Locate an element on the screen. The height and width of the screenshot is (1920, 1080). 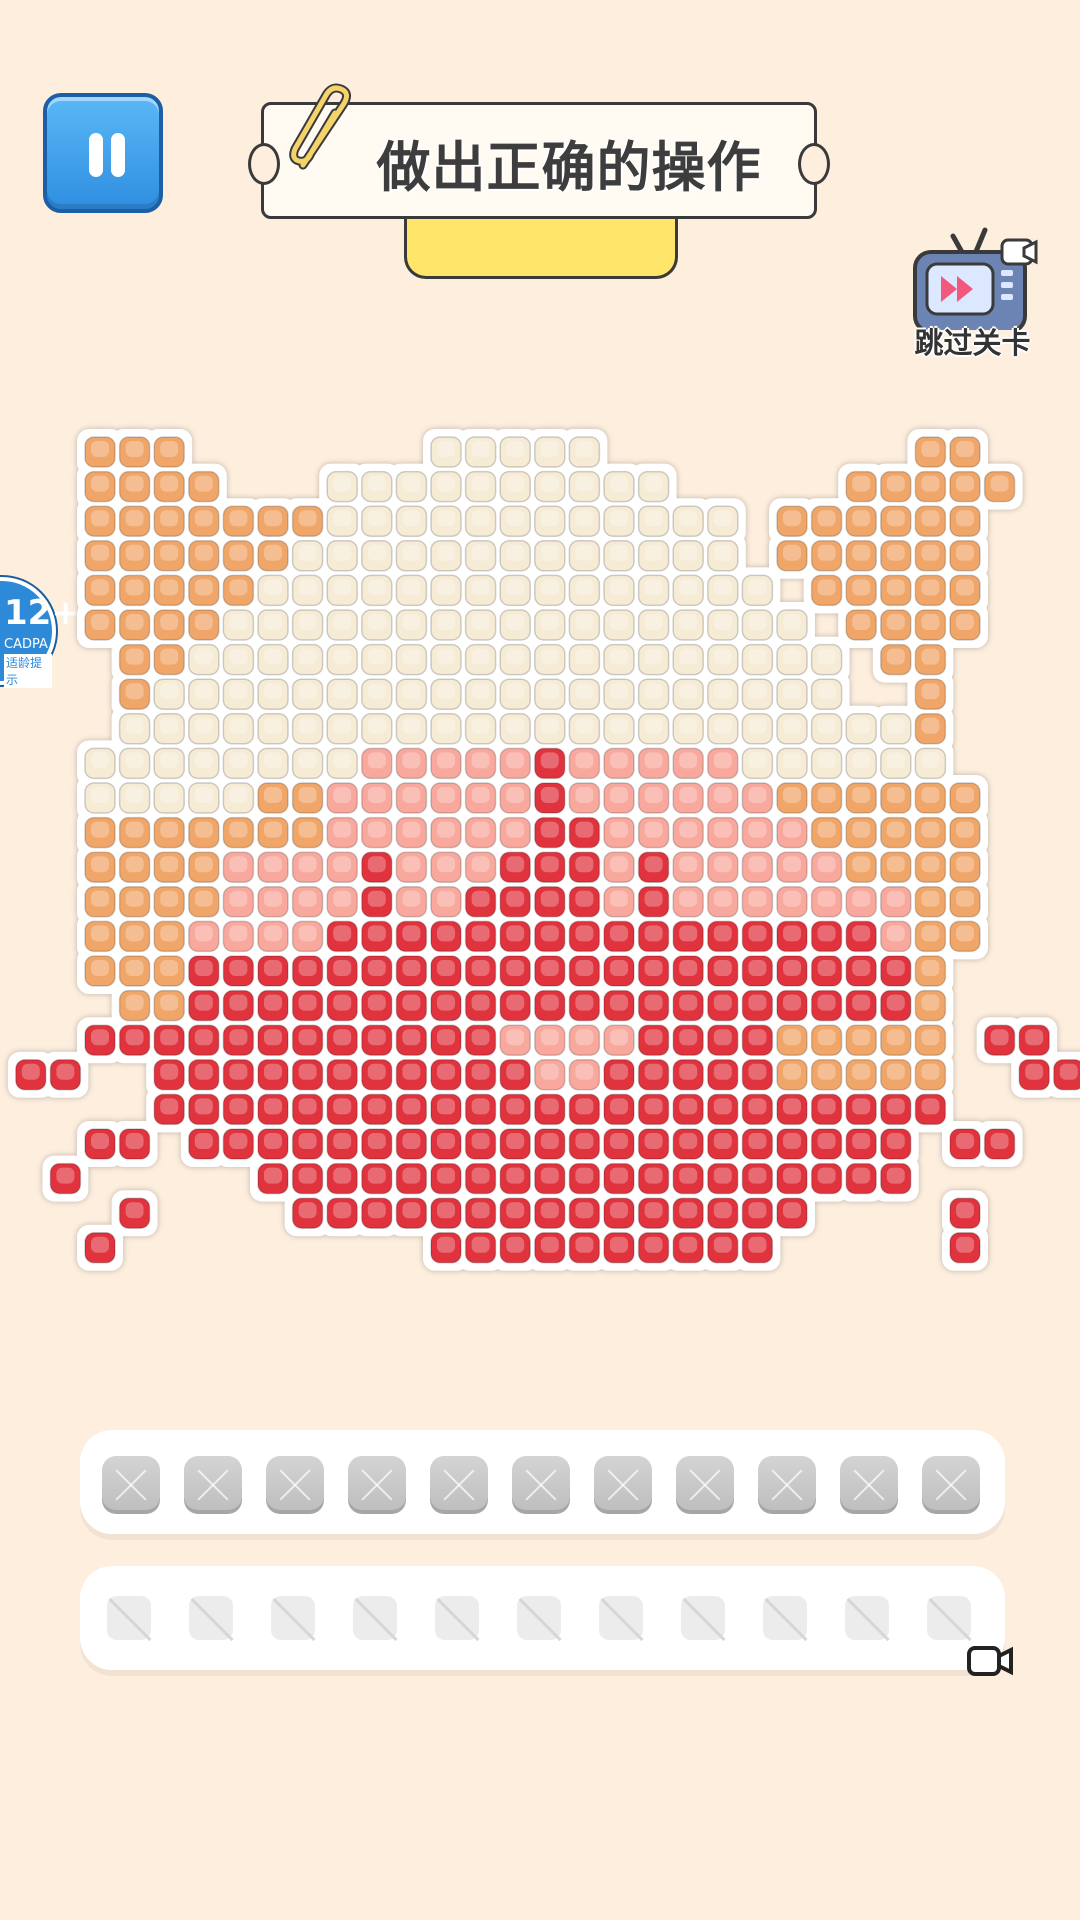
video-camera-icon is located at coordinates (990, 1661).